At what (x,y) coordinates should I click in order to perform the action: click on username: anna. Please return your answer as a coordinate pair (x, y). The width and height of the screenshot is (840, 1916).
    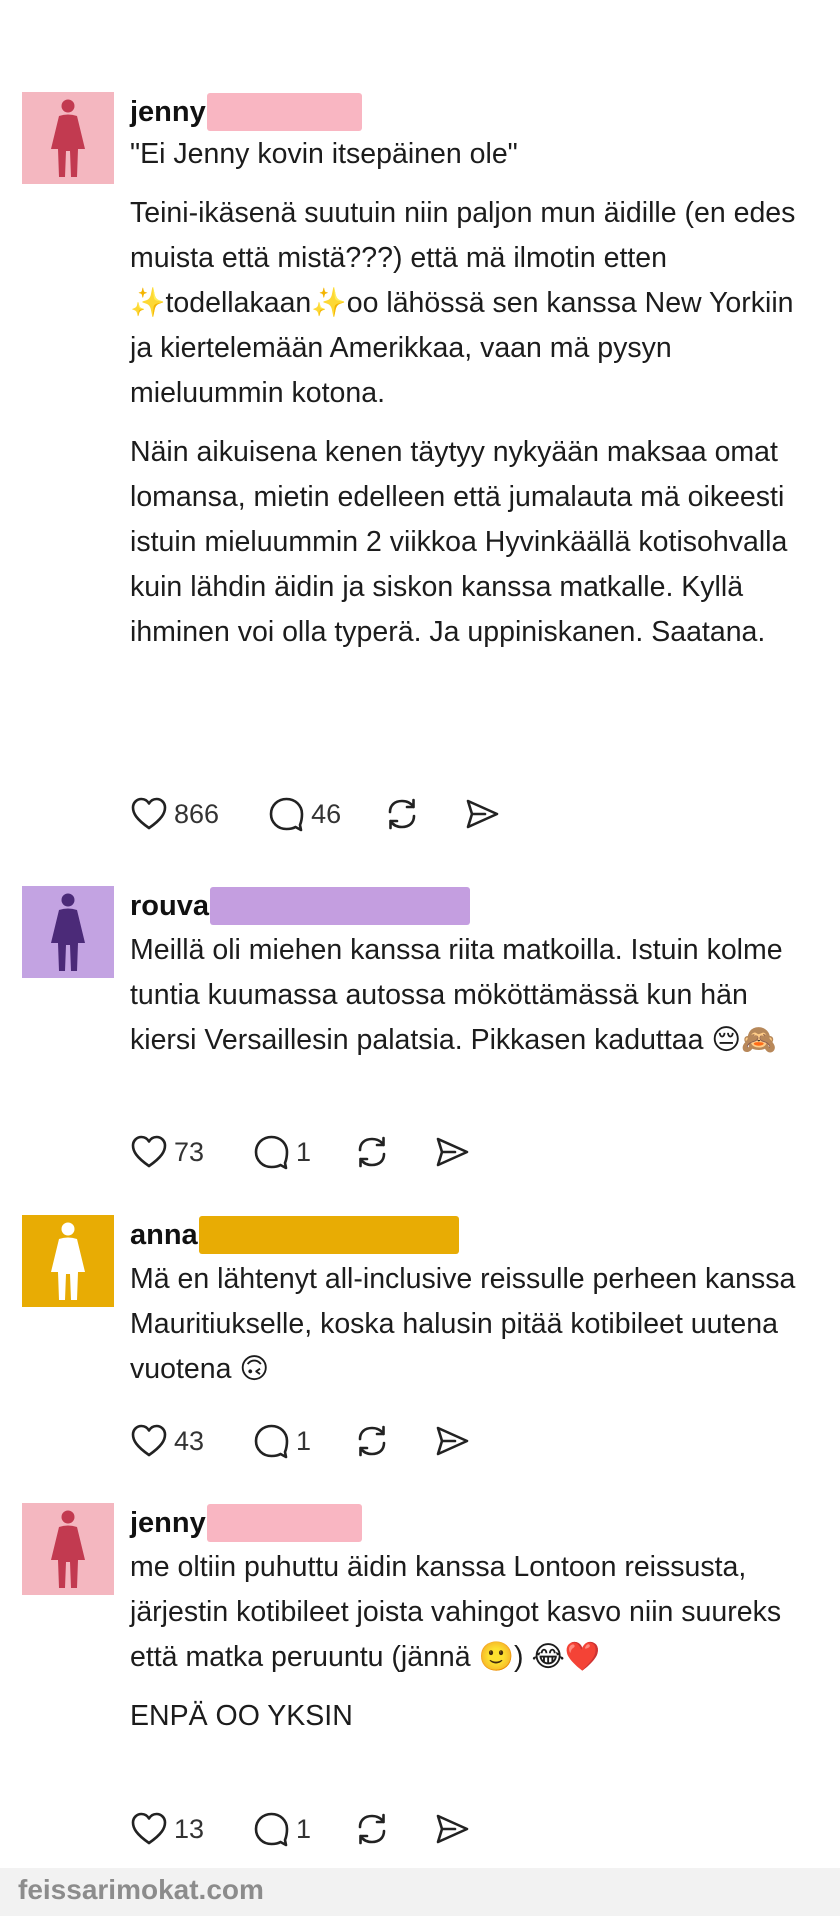
    Looking at the image, I should click on (164, 1235).